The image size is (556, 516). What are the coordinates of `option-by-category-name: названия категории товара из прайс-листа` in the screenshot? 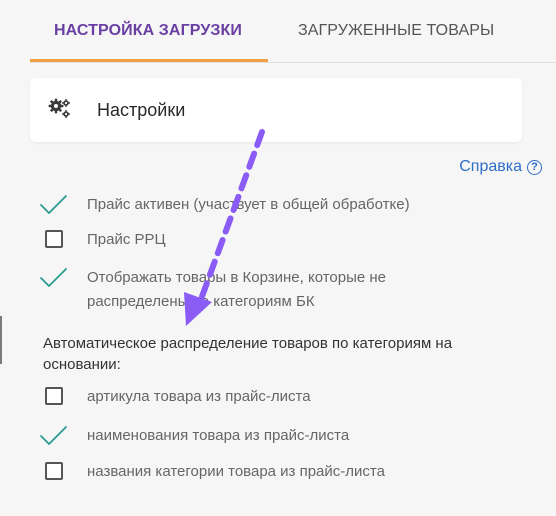 It's located at (263, 474).